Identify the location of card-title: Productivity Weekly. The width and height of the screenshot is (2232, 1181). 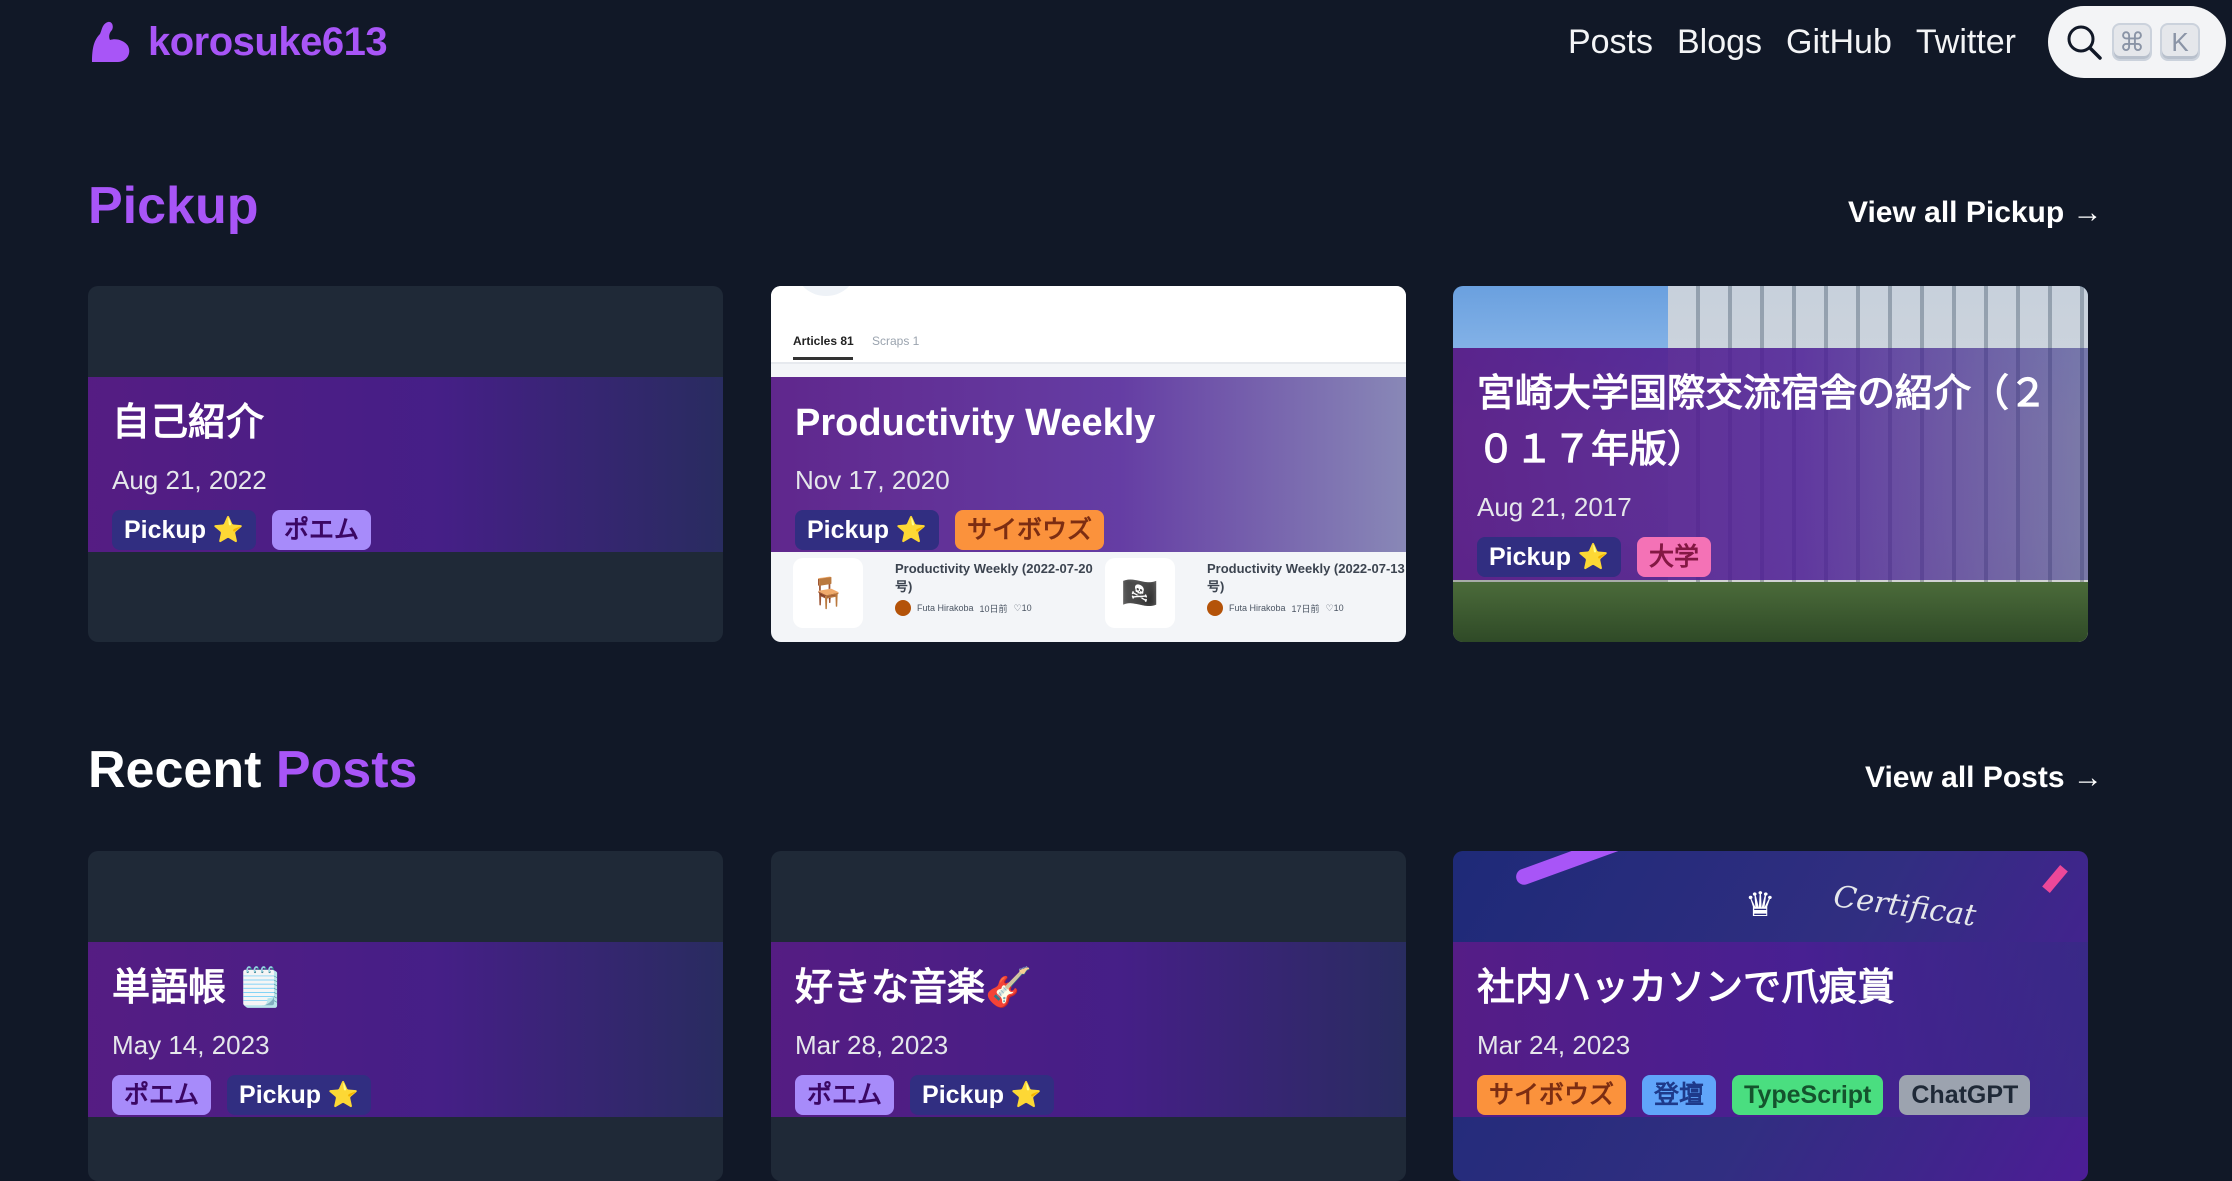
(975, 423).